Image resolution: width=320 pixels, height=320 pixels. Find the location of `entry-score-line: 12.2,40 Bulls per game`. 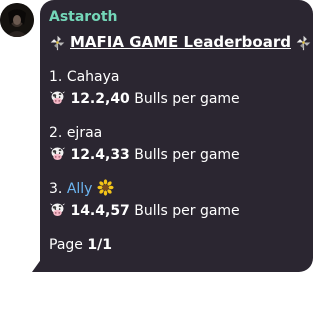

entry-score-line: 12.2,40 Bulls per game is located at coordinates (176, 99).